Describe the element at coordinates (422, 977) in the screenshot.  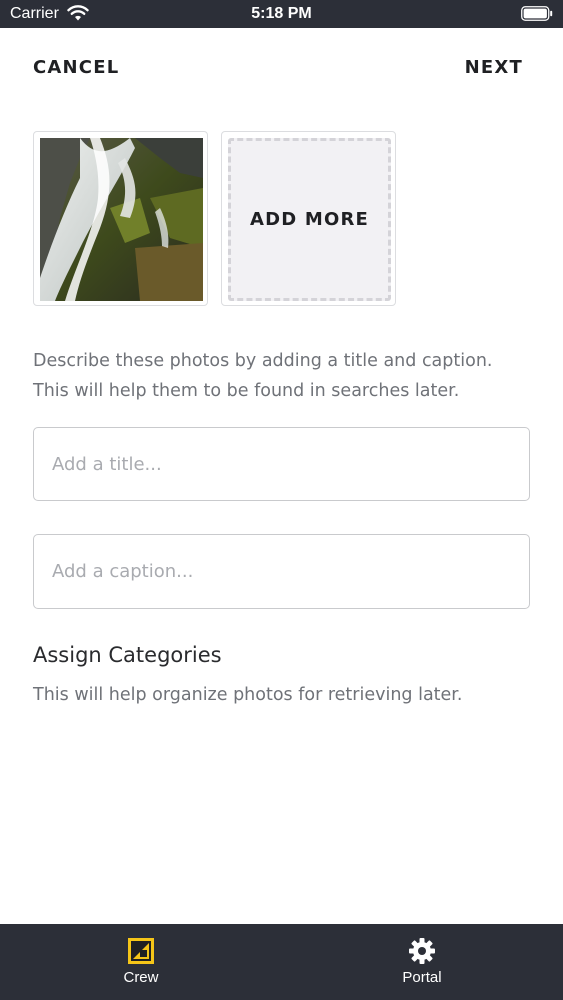
I see `tab-portal-label: Portal` at that location.